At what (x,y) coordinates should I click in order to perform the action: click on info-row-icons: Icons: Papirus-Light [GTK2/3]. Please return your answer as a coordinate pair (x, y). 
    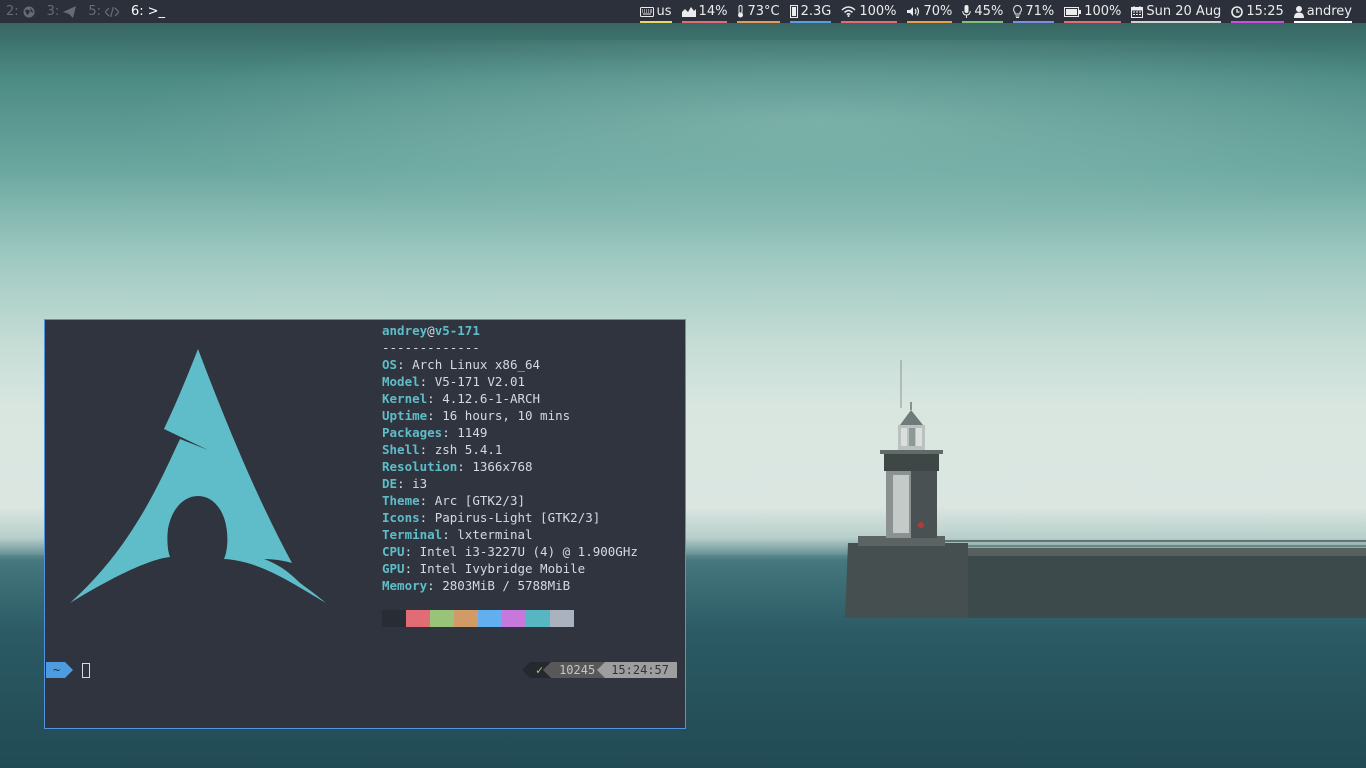
    Looking at the image, I should click on (491, 517).